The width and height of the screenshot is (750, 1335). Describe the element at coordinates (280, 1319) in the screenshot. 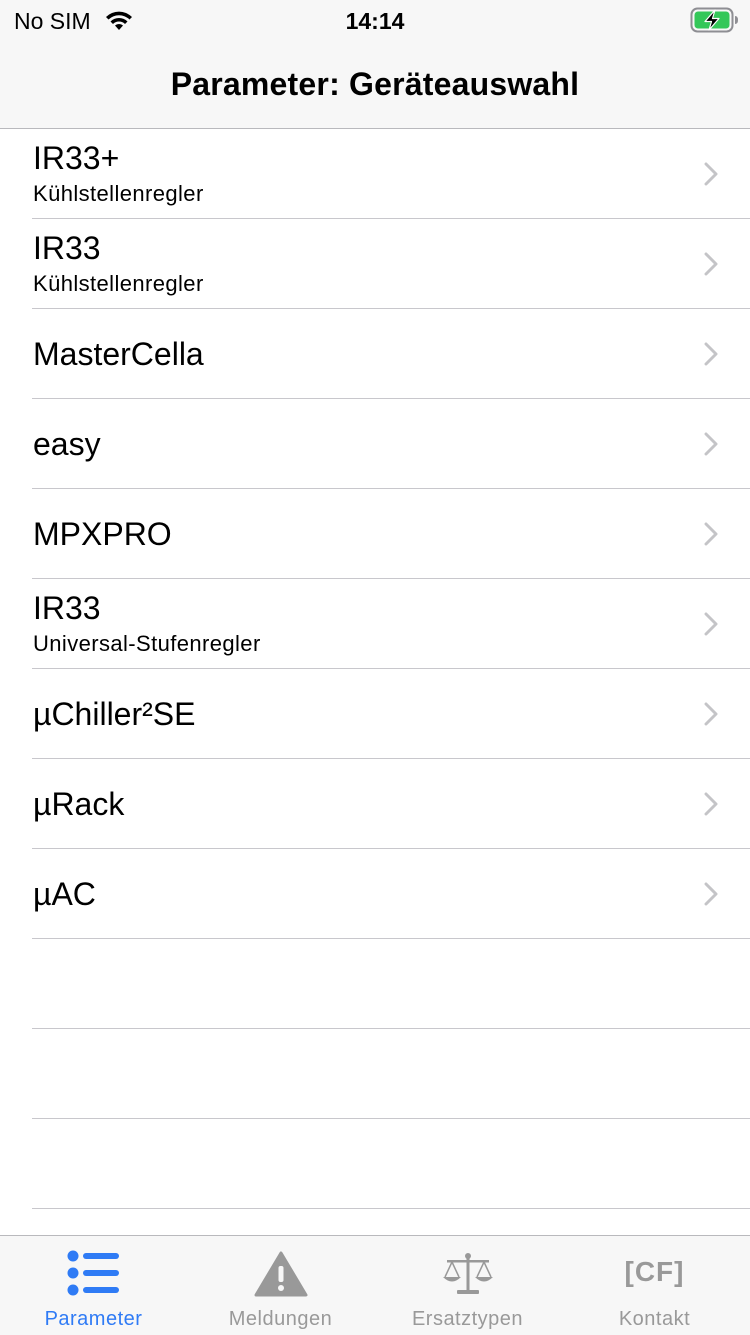

I see `tab-label: Meldungen` at that location.